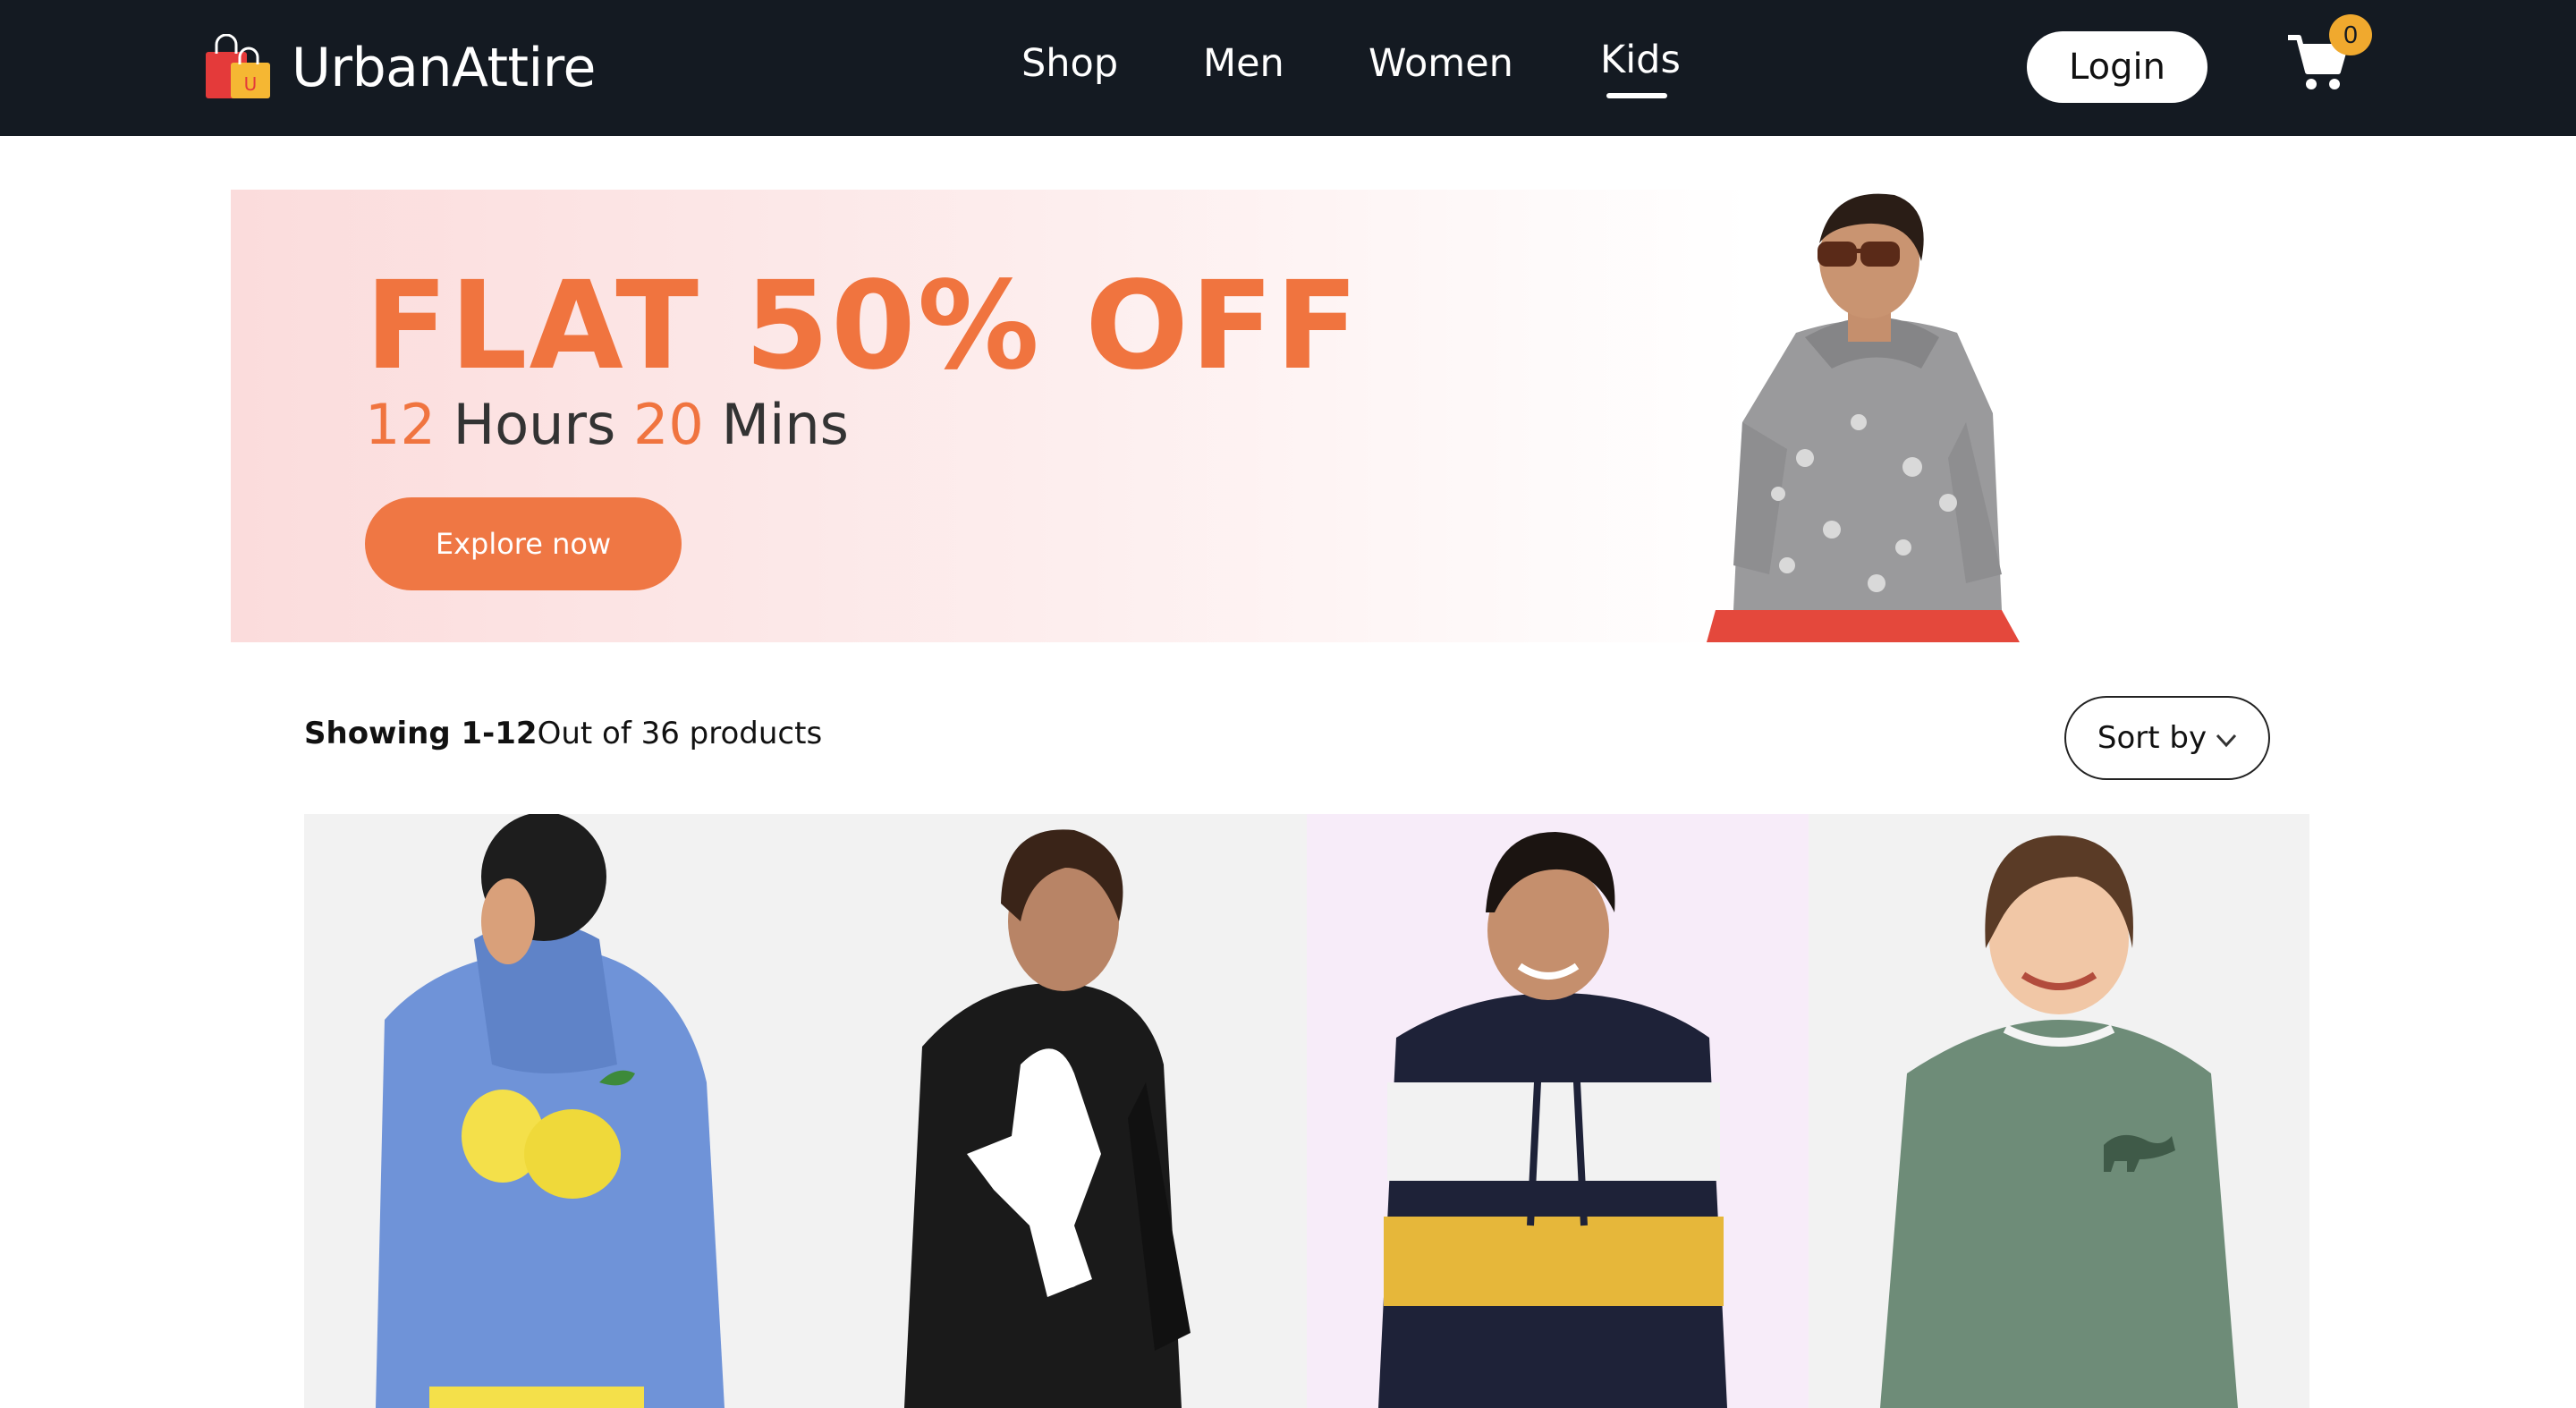  Describe the element at coordinates (2350, 34) in the screenshot. I see `cart-count-badge: 0` at that location.